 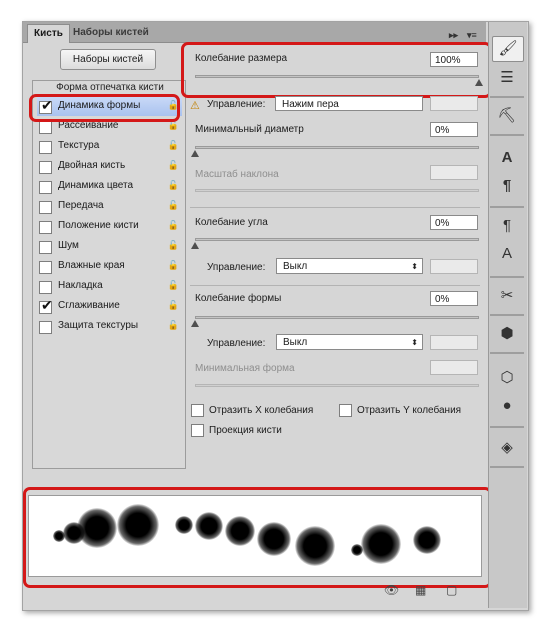 I want to click on min-diameter-slider, so click(x=337, y=147).